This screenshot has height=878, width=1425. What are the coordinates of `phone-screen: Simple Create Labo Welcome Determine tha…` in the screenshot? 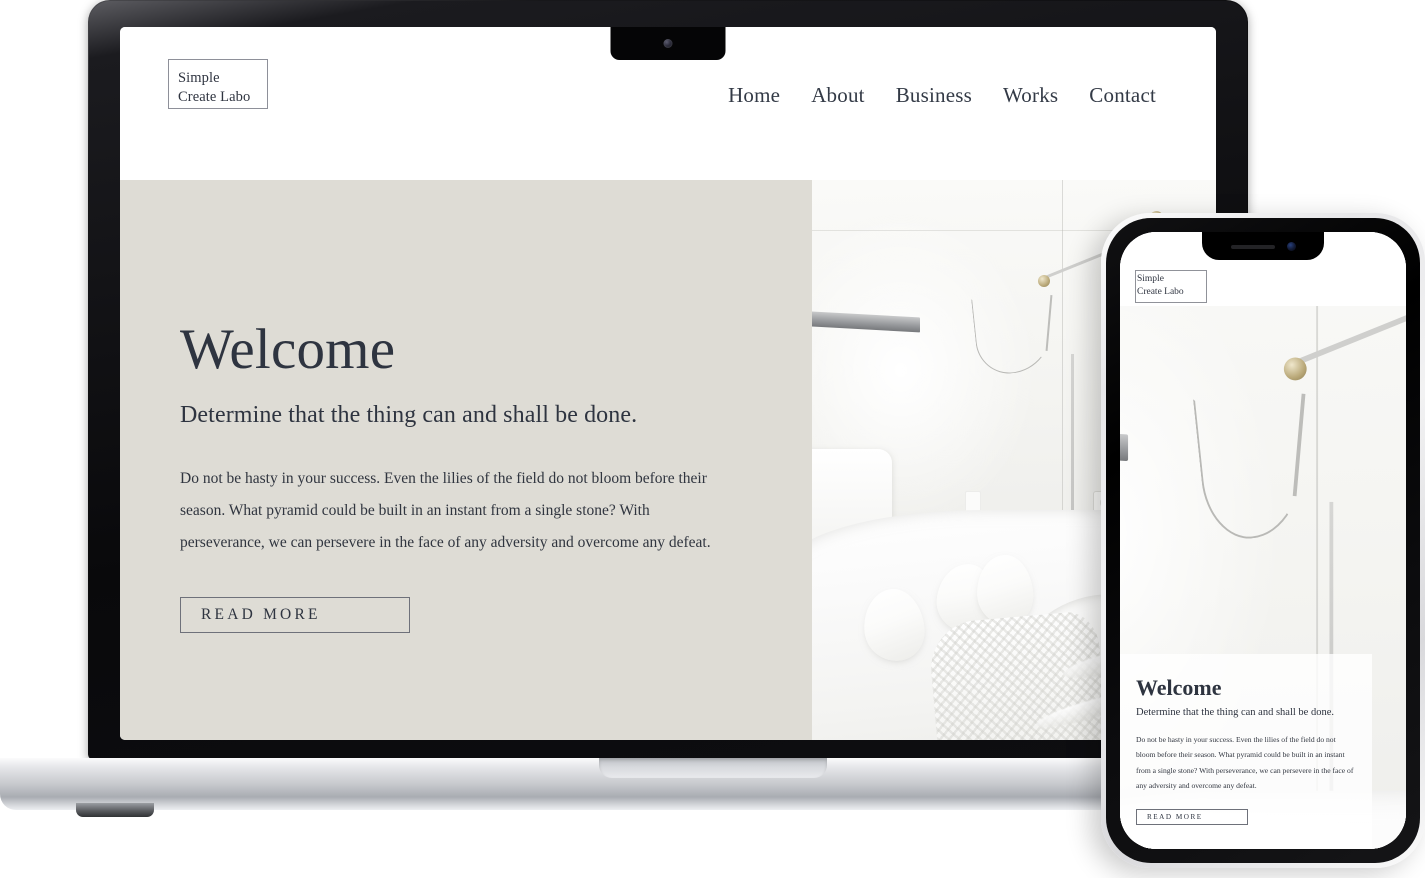 It's located at (1263, 540).